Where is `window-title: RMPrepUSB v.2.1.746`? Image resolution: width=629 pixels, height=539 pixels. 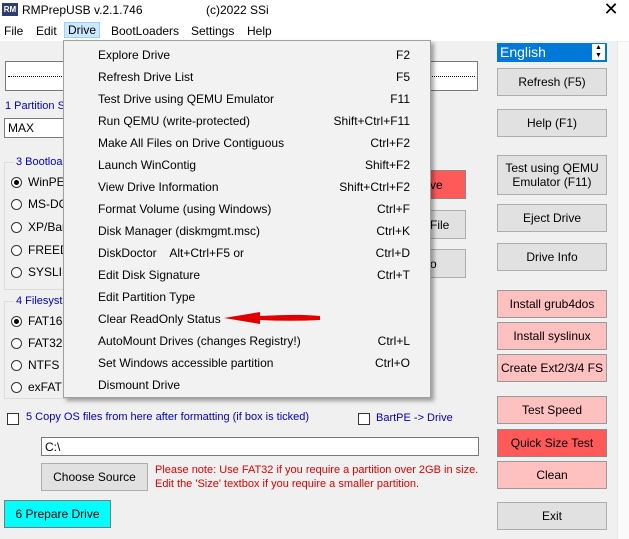 window-title: RMPrepUSB v.2.1.746 is located at coordinates (82, 10).